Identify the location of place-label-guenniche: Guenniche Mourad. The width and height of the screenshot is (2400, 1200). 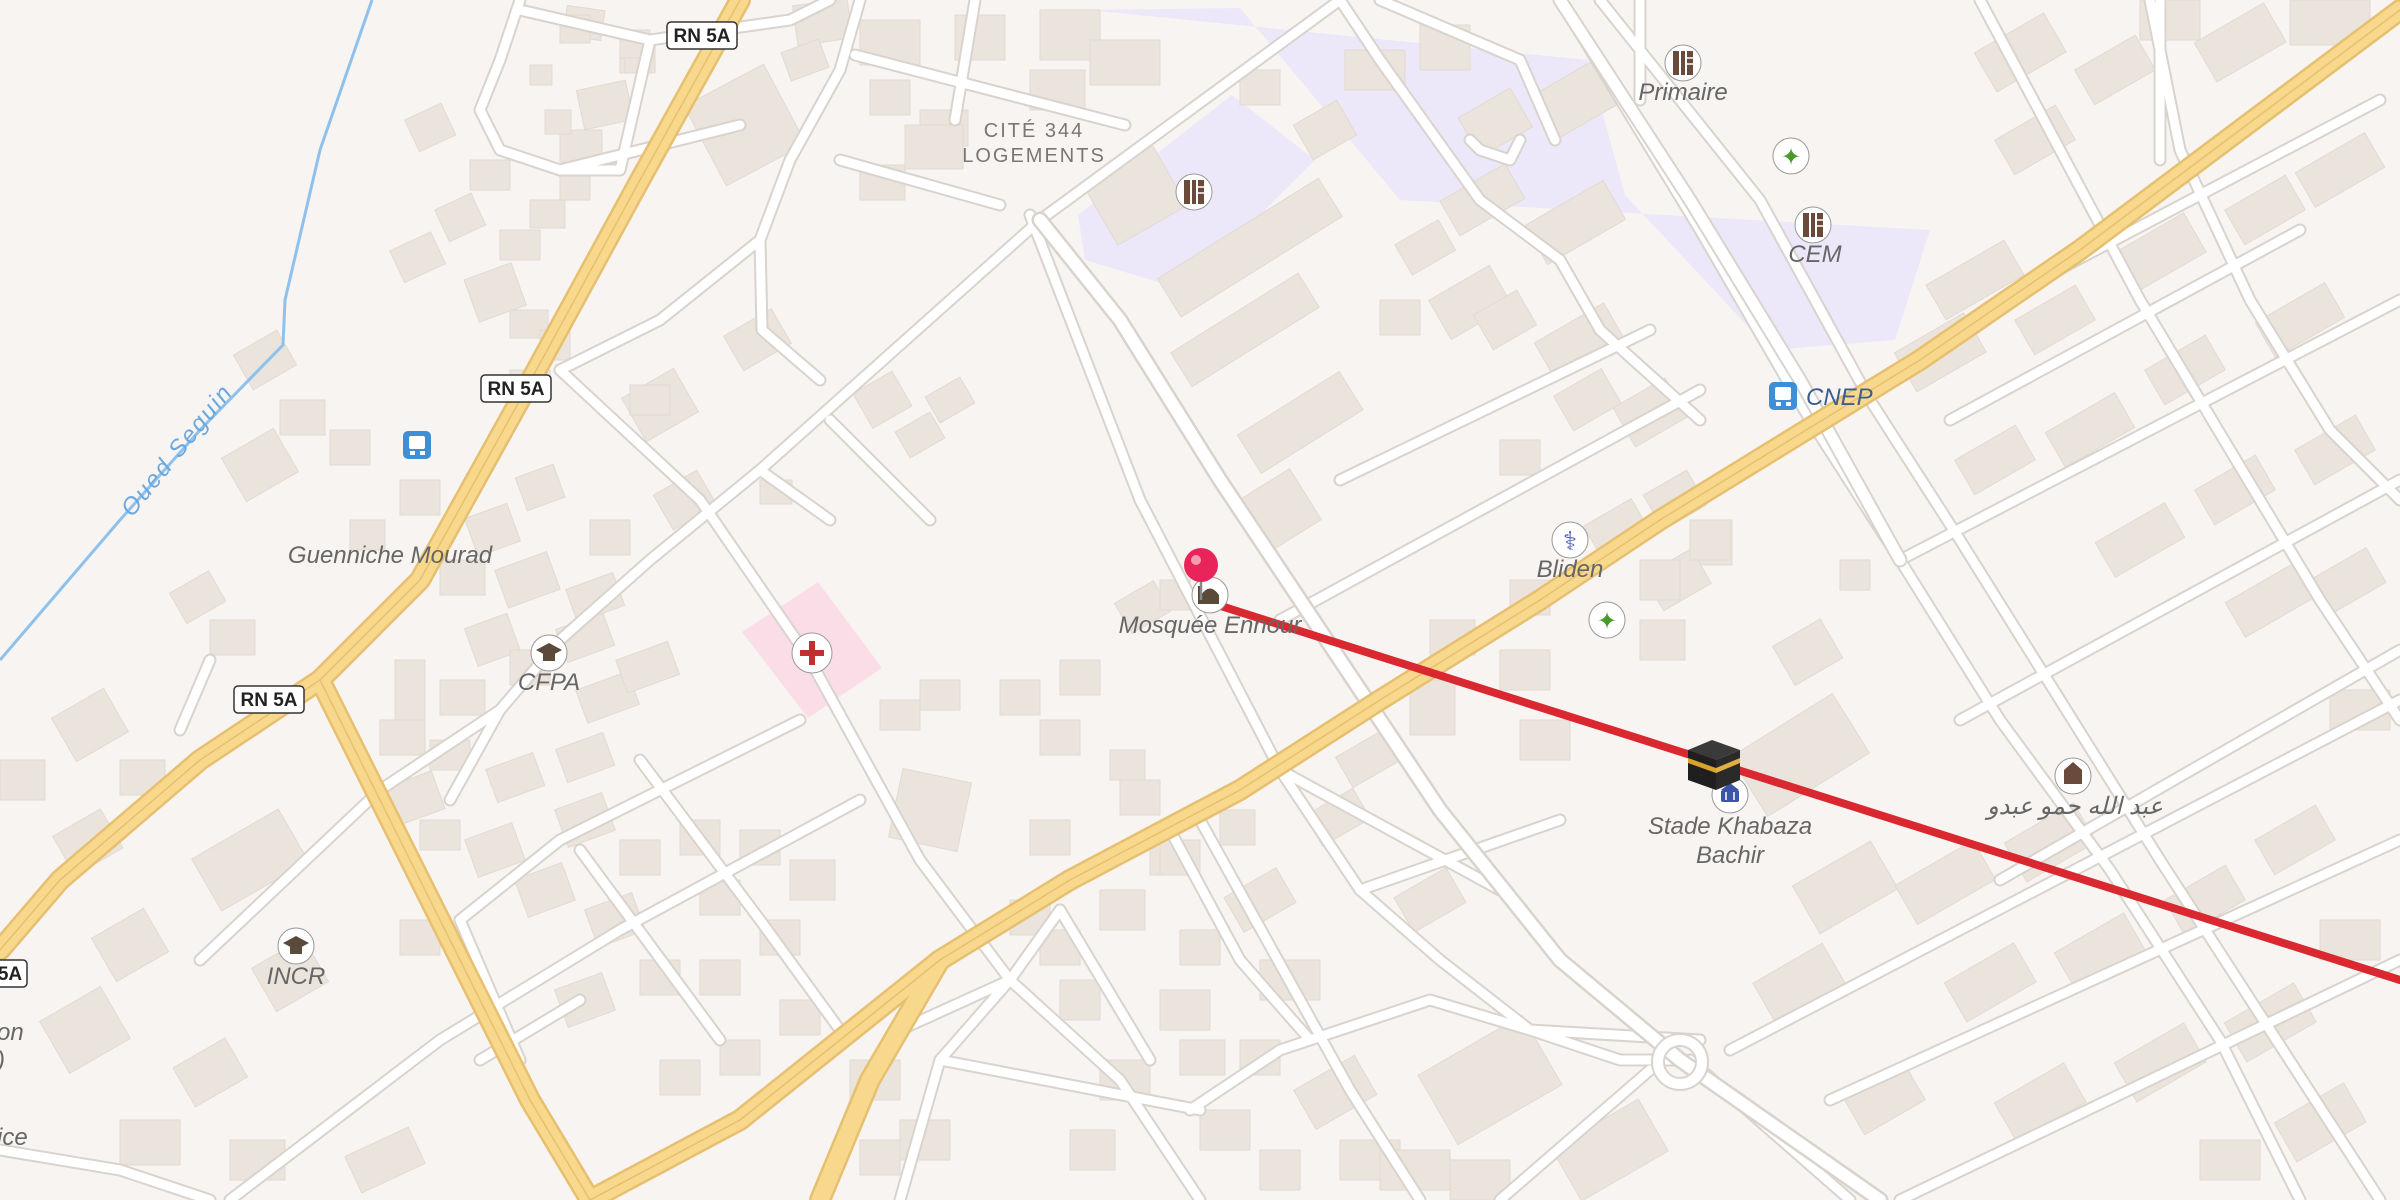
(390, 555).